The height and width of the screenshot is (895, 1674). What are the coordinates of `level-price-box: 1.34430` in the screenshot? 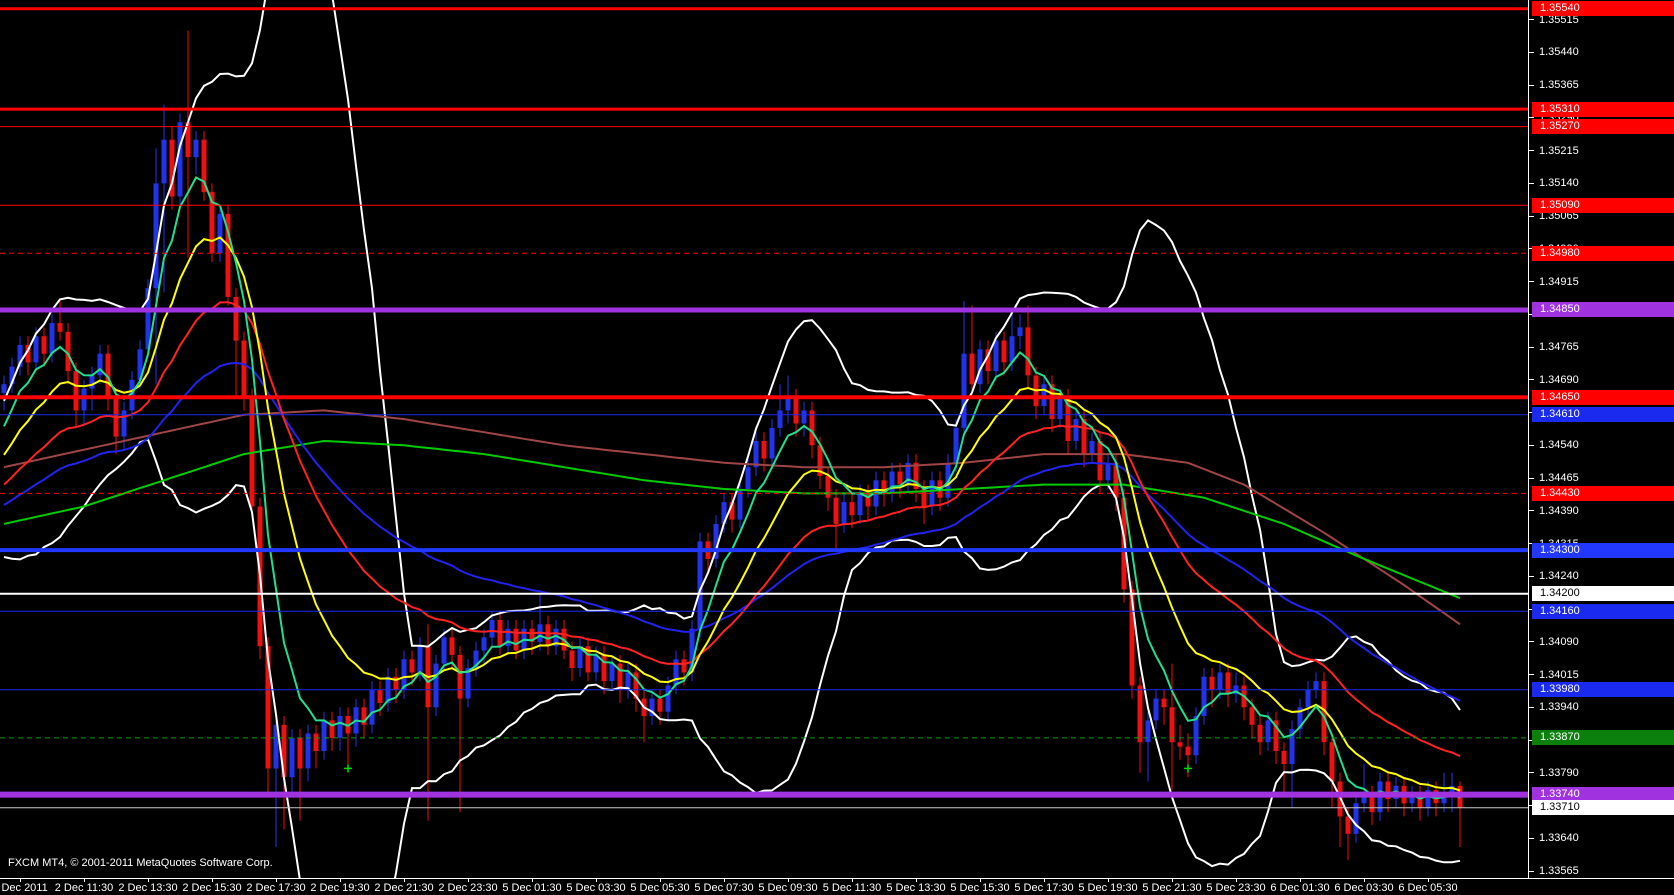 It's located at (1603, 493).